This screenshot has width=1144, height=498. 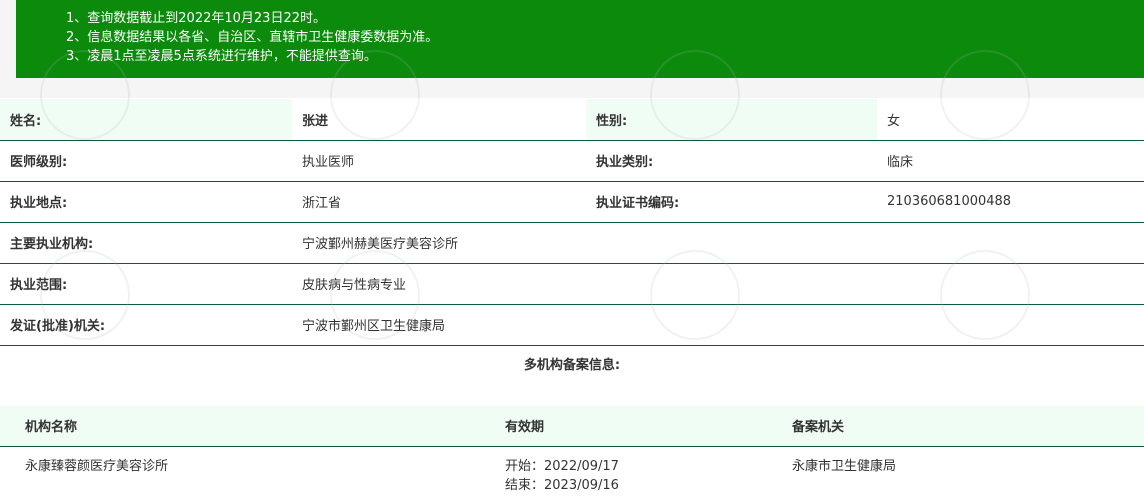 I want to click on validity-end: 结束：2023/09/16, so click(x=562, y=485).